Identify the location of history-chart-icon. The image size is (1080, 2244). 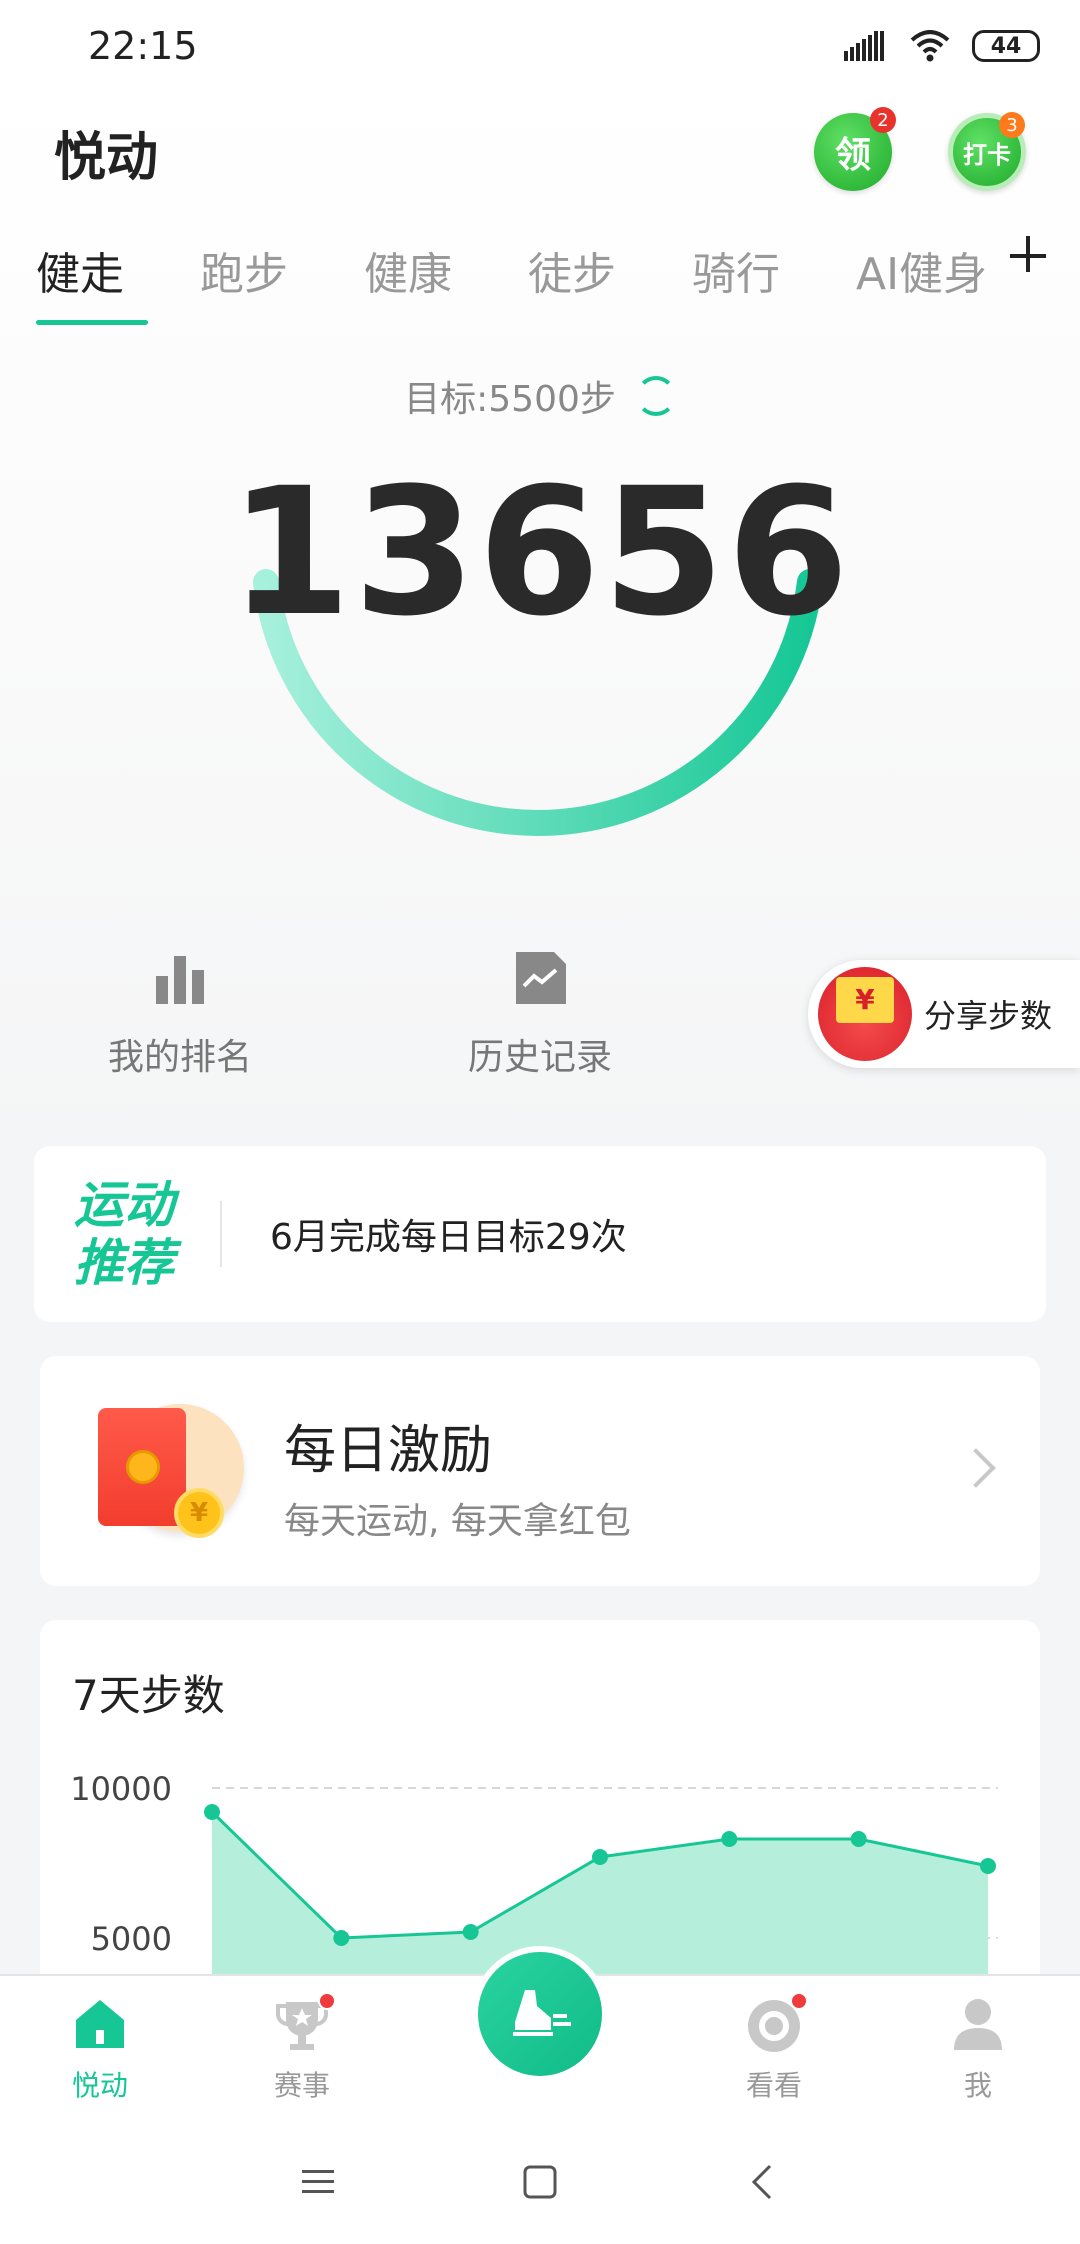
(541, 978).